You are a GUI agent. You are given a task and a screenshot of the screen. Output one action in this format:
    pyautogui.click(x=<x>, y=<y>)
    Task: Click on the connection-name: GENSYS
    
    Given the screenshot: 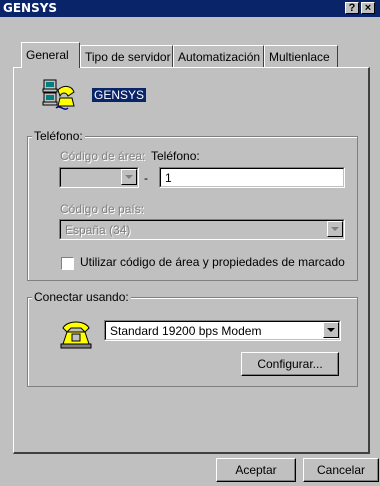 What is the action you would take?
    pyautogui.click(x=119, y=95)
    